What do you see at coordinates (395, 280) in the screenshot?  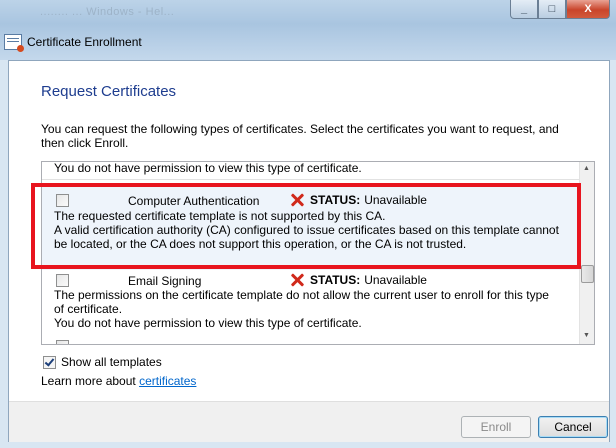 I see `status-value: Unavailable` at bounding box center [395, 280].